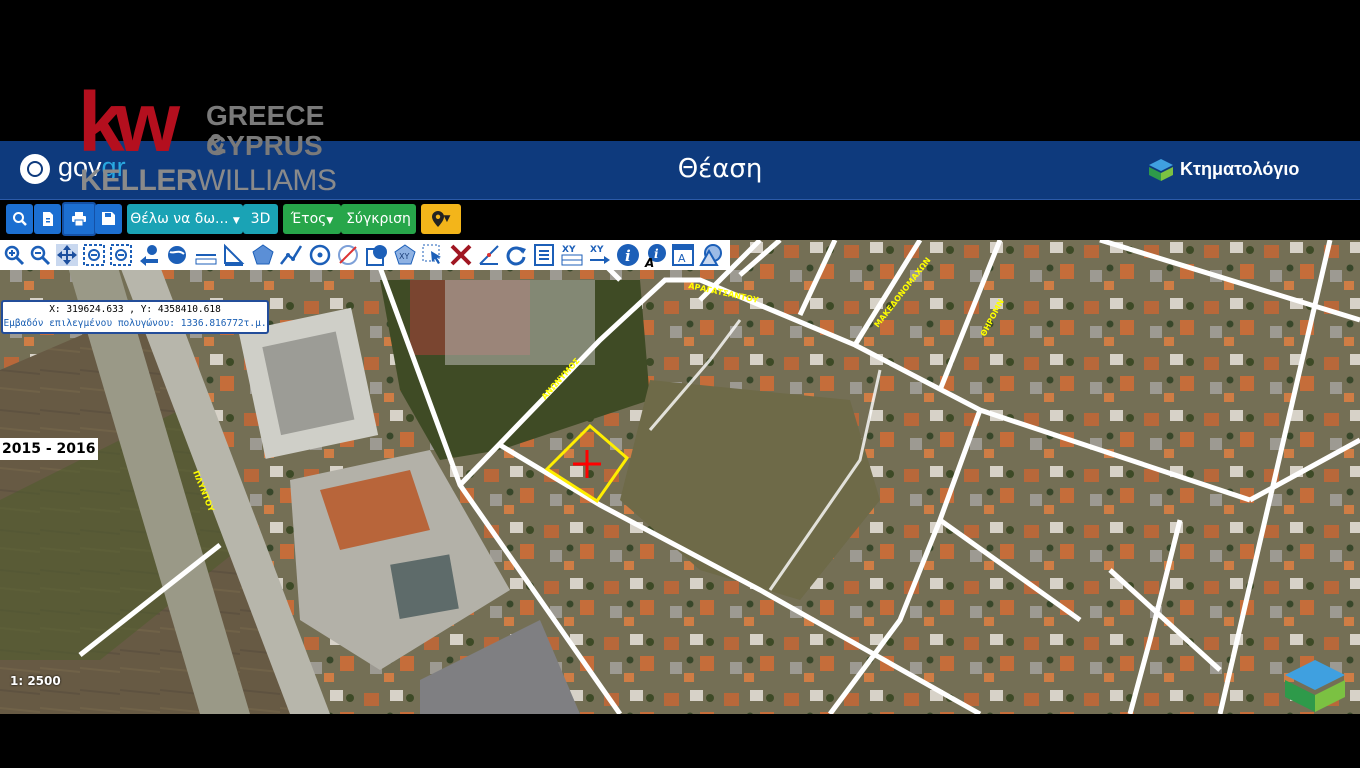 Image resolution: width=1360 pixels, height=768 pixels. What do you see at coordinates (177, 255) in the screenshot?
I see `full-extent-globe-icon` at bounding box center [177, 255].